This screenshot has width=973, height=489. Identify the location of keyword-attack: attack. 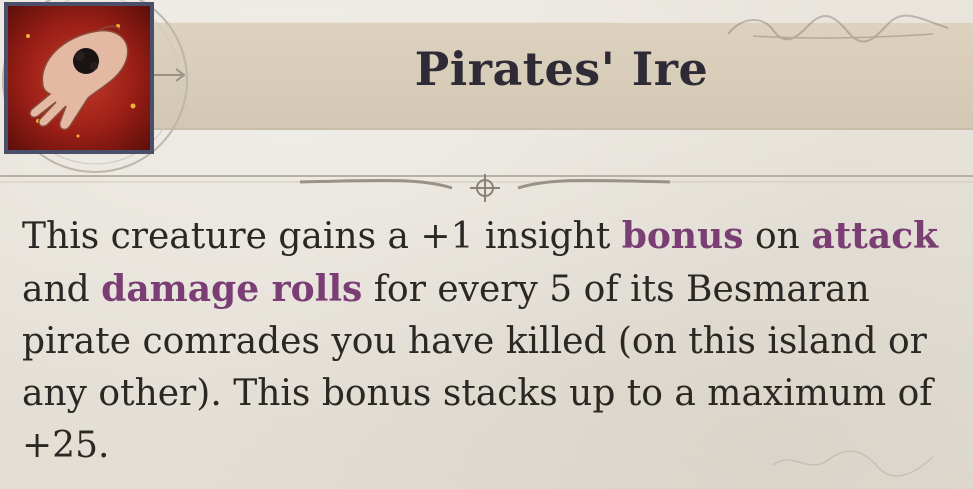
(874, 236).